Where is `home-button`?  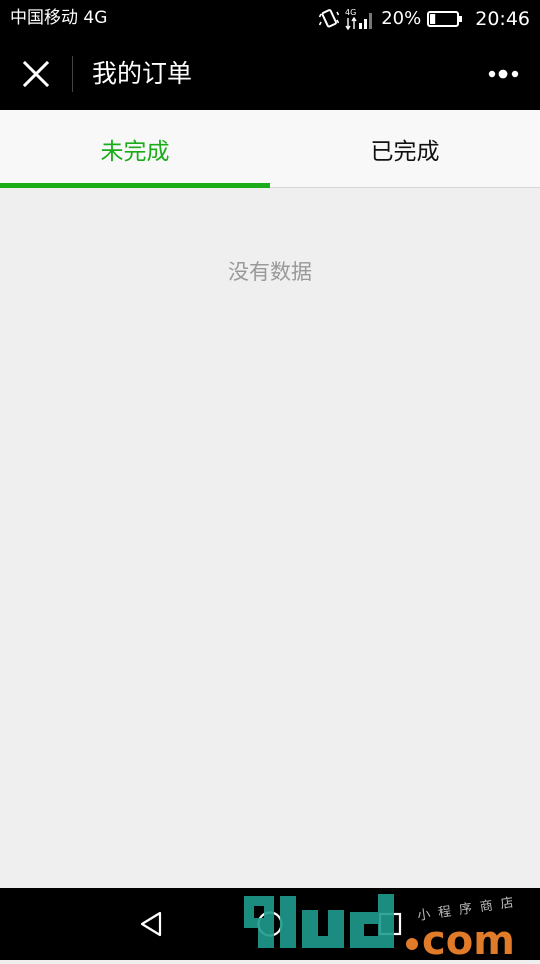 home-button is located at coordinates (270, 924).